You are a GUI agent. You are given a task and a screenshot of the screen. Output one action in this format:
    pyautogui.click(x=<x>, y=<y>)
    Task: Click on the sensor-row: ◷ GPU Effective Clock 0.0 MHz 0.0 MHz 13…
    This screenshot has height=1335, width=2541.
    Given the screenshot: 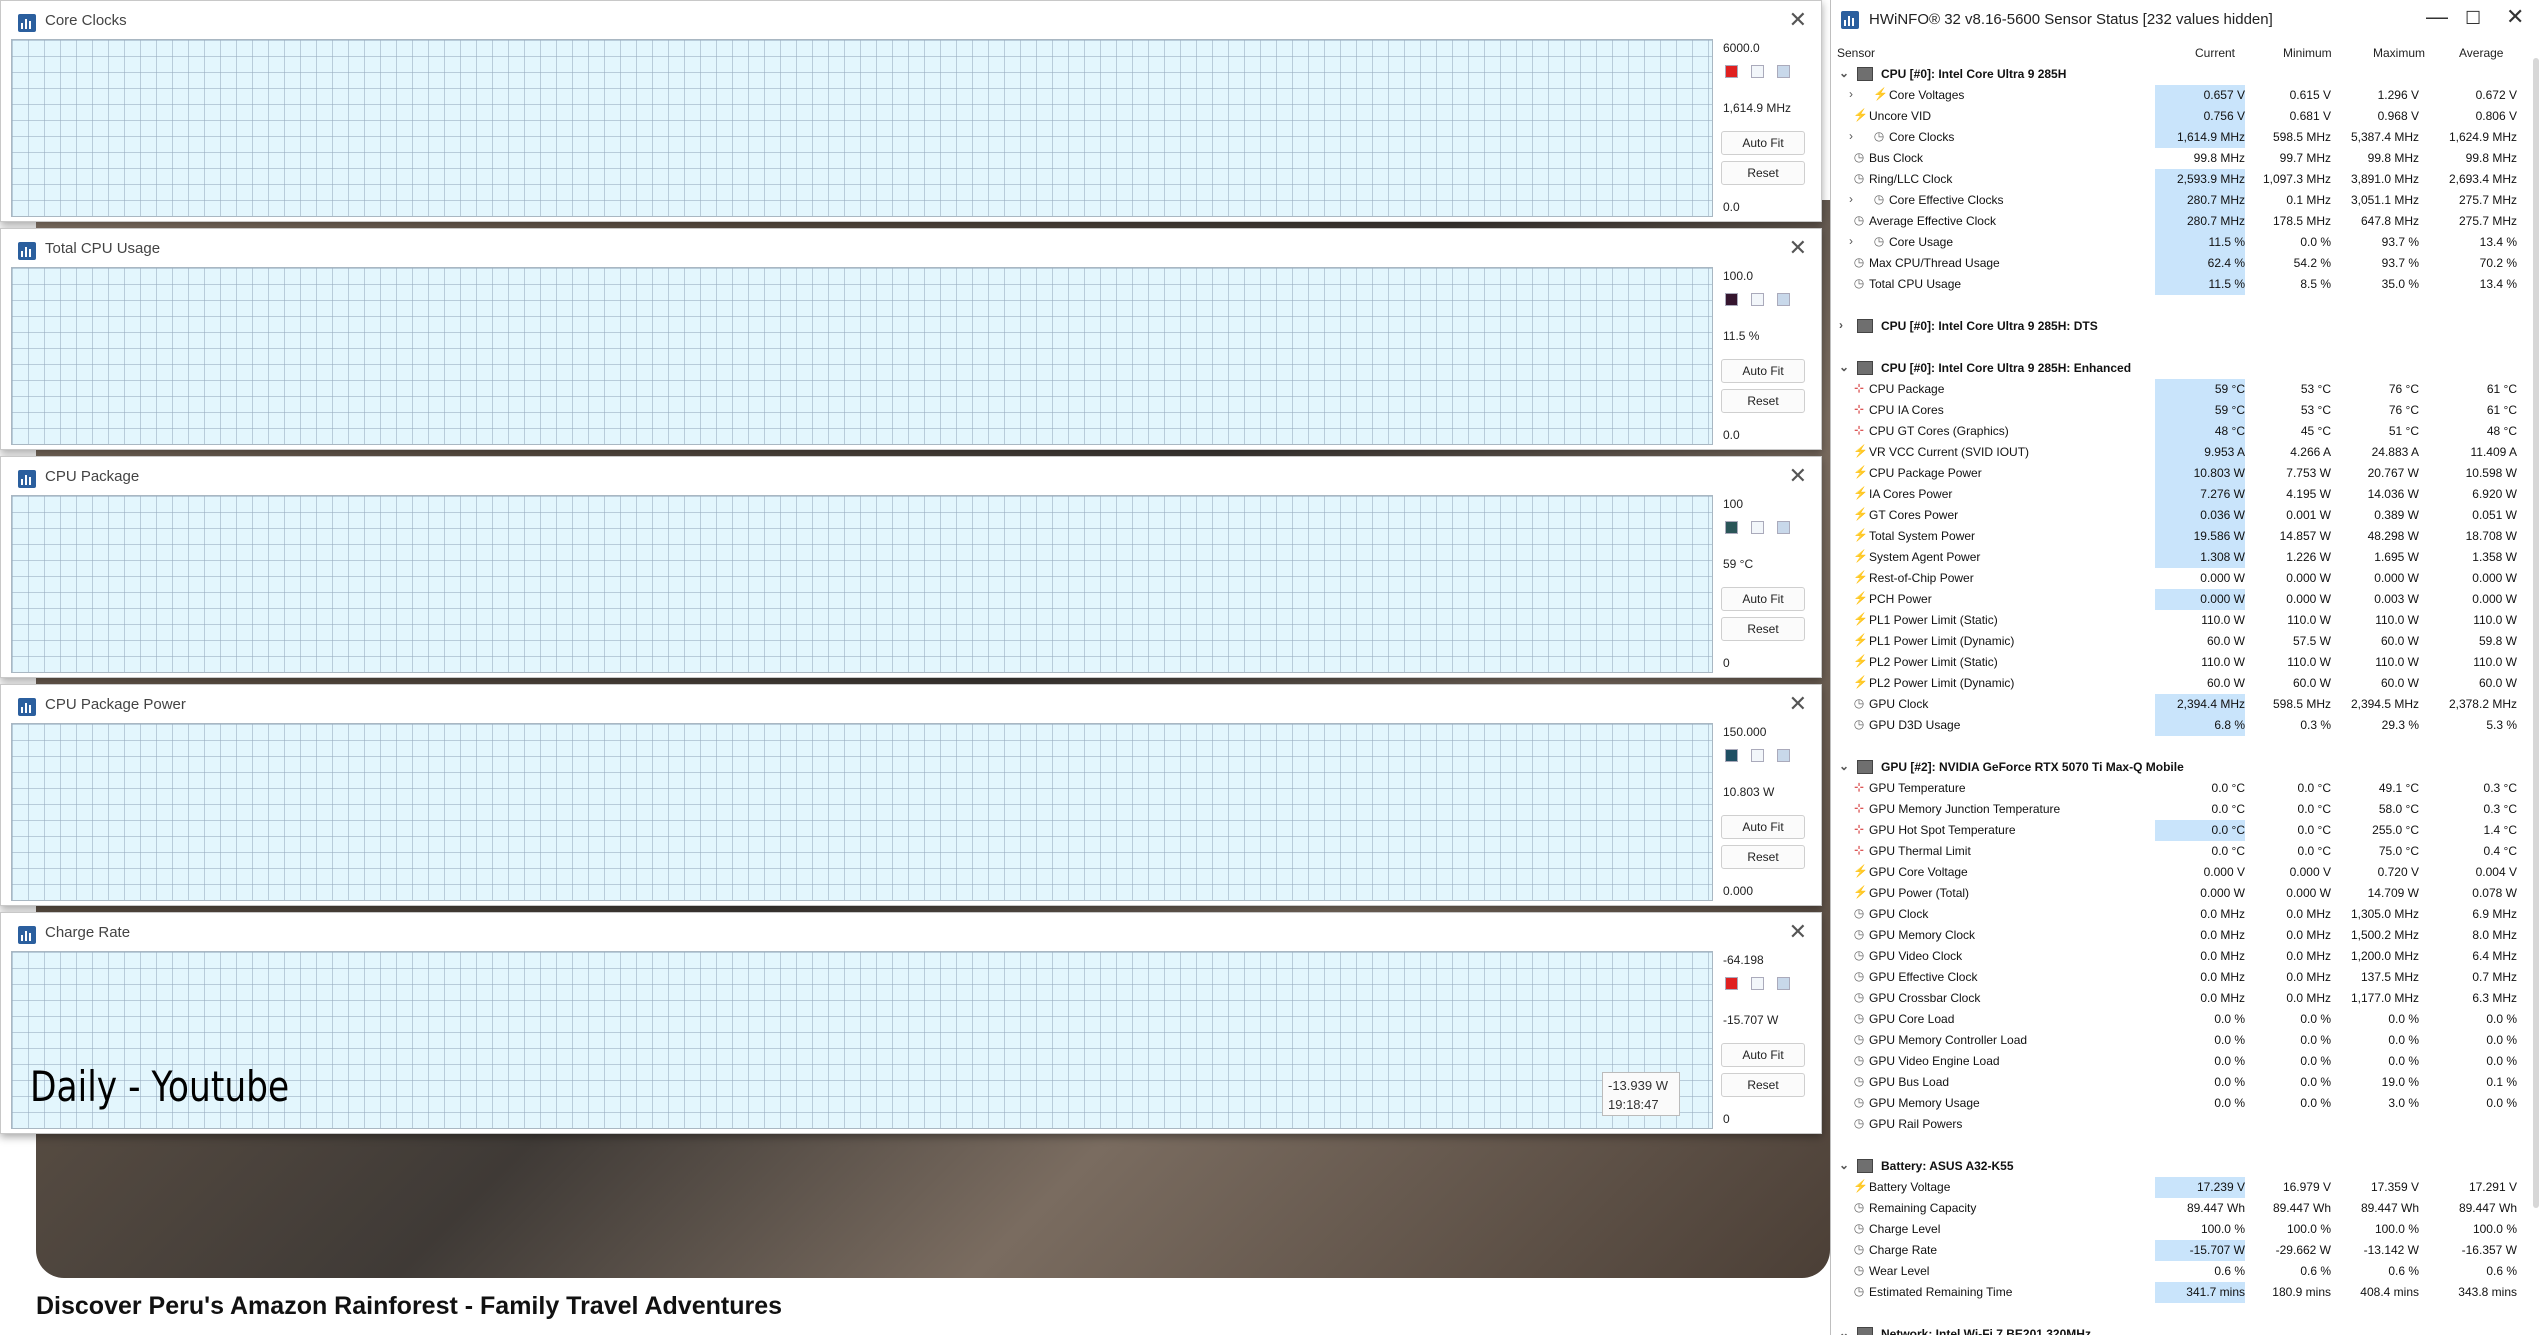 What is the action you would take?
    pyautogui.click(x=2181, y=977)
    